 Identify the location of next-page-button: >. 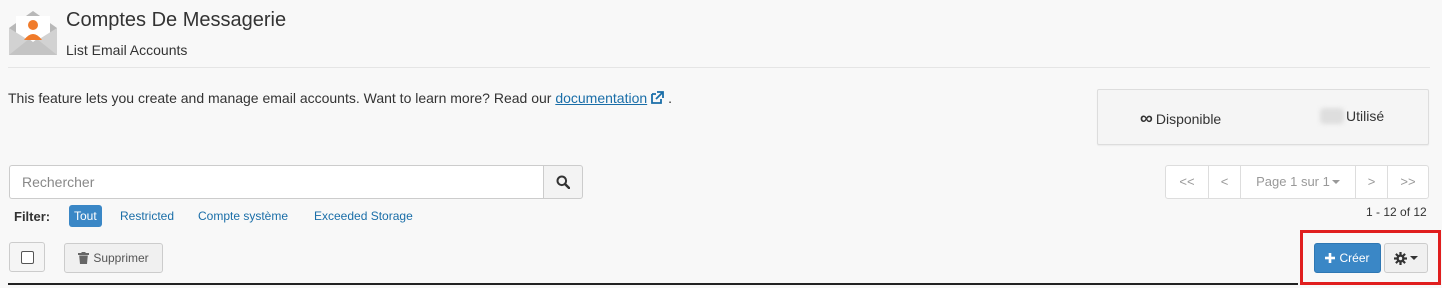
(1371, 182).